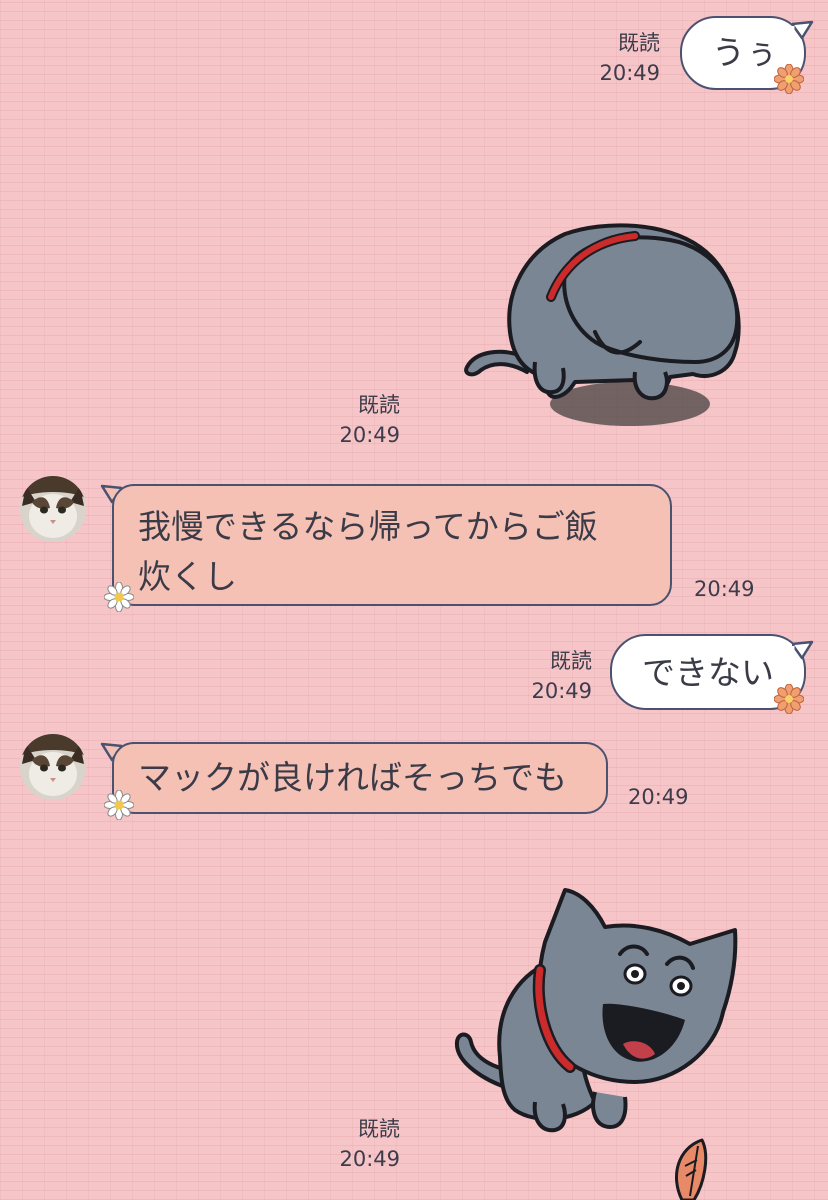  I want to click on message-text-line: 我慢できるなら帰ってからご飯, so click(368, 526).